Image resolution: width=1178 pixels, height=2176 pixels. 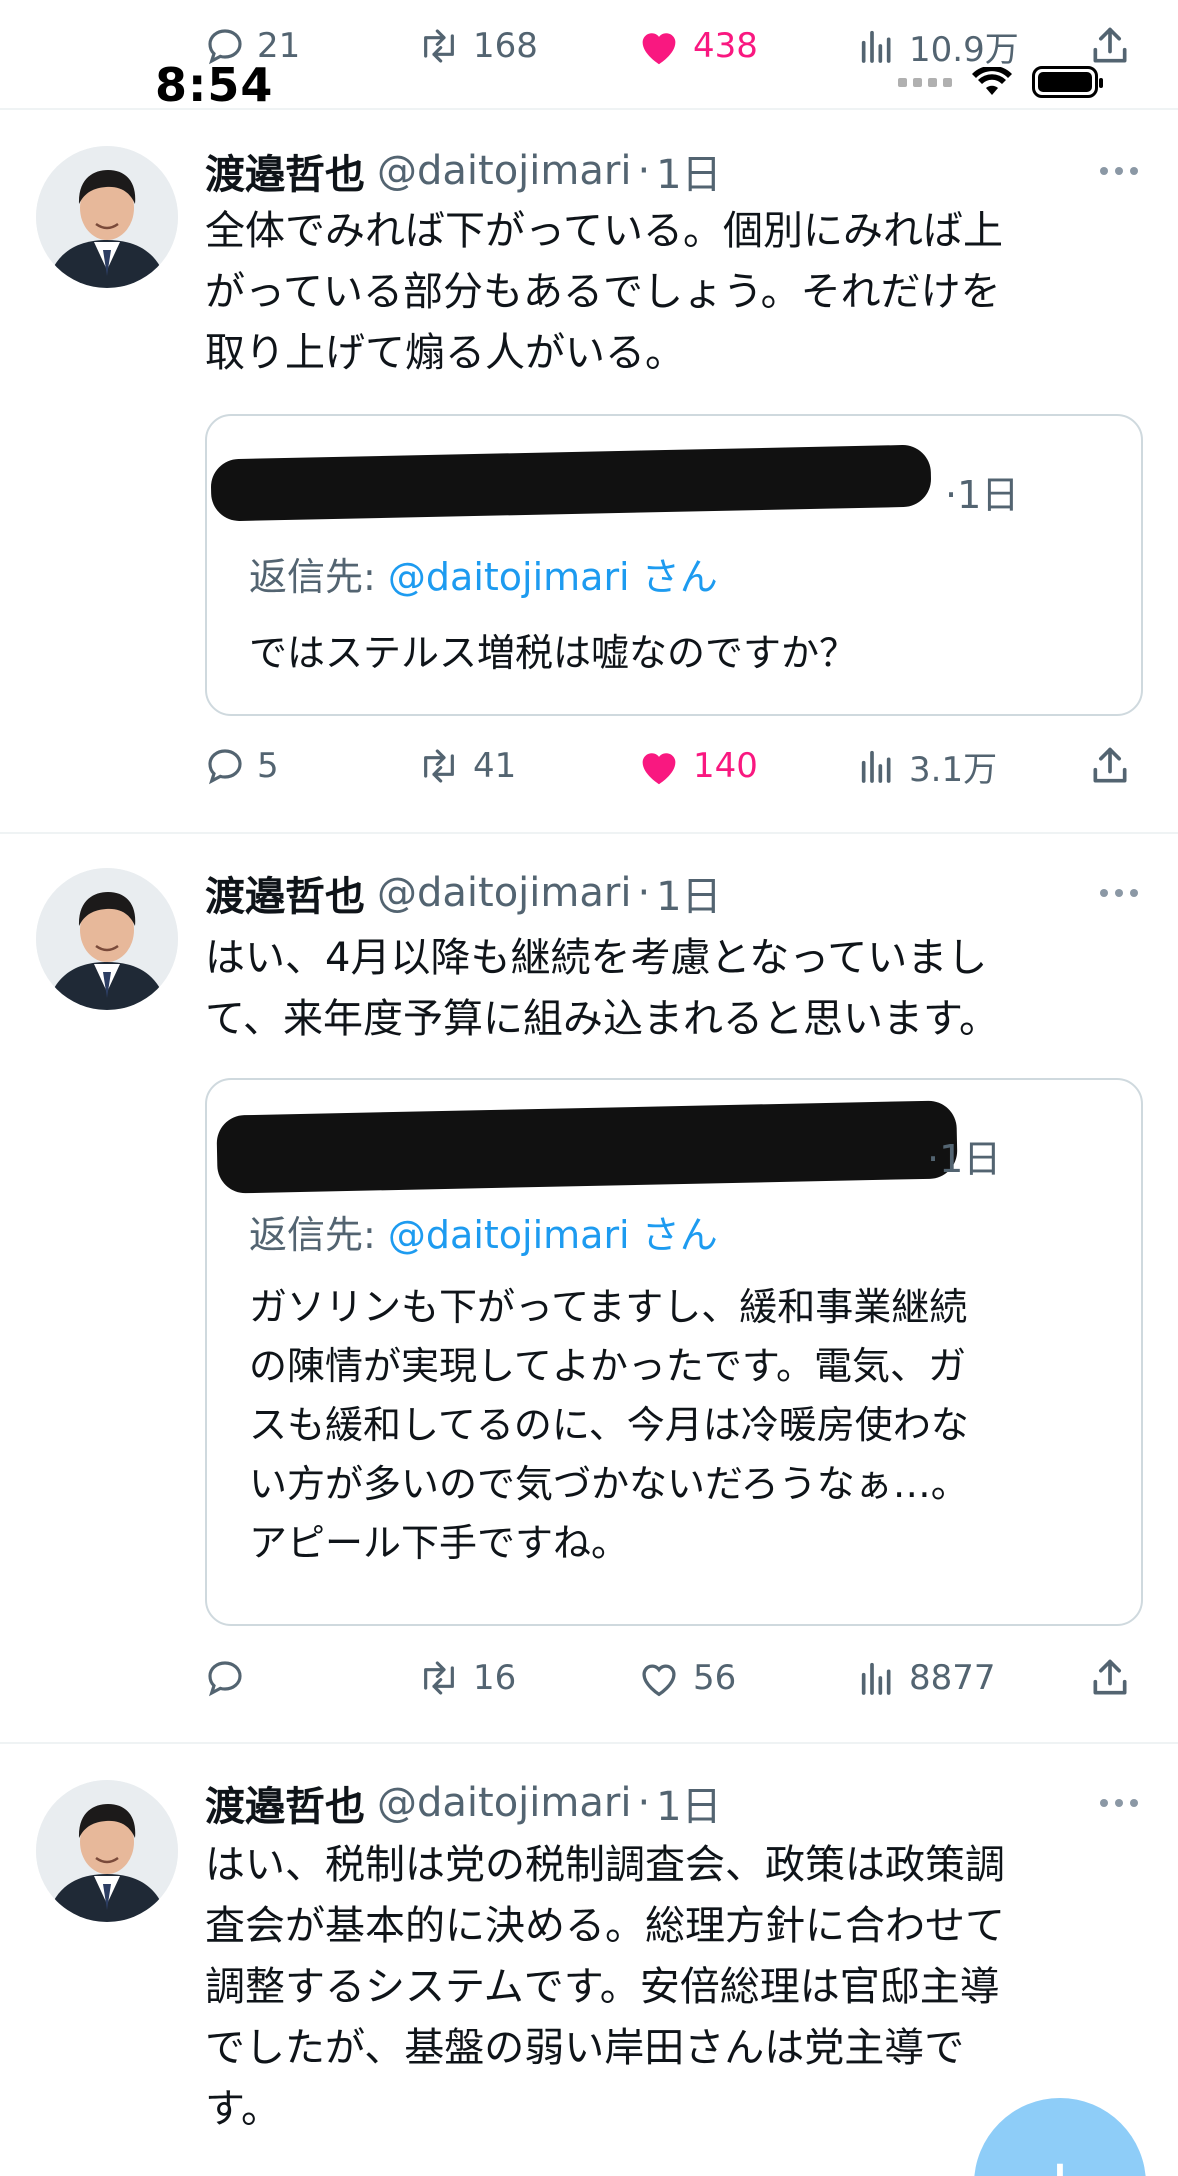 I want to click on retweet-button: 168, so click(x=477, y=46).